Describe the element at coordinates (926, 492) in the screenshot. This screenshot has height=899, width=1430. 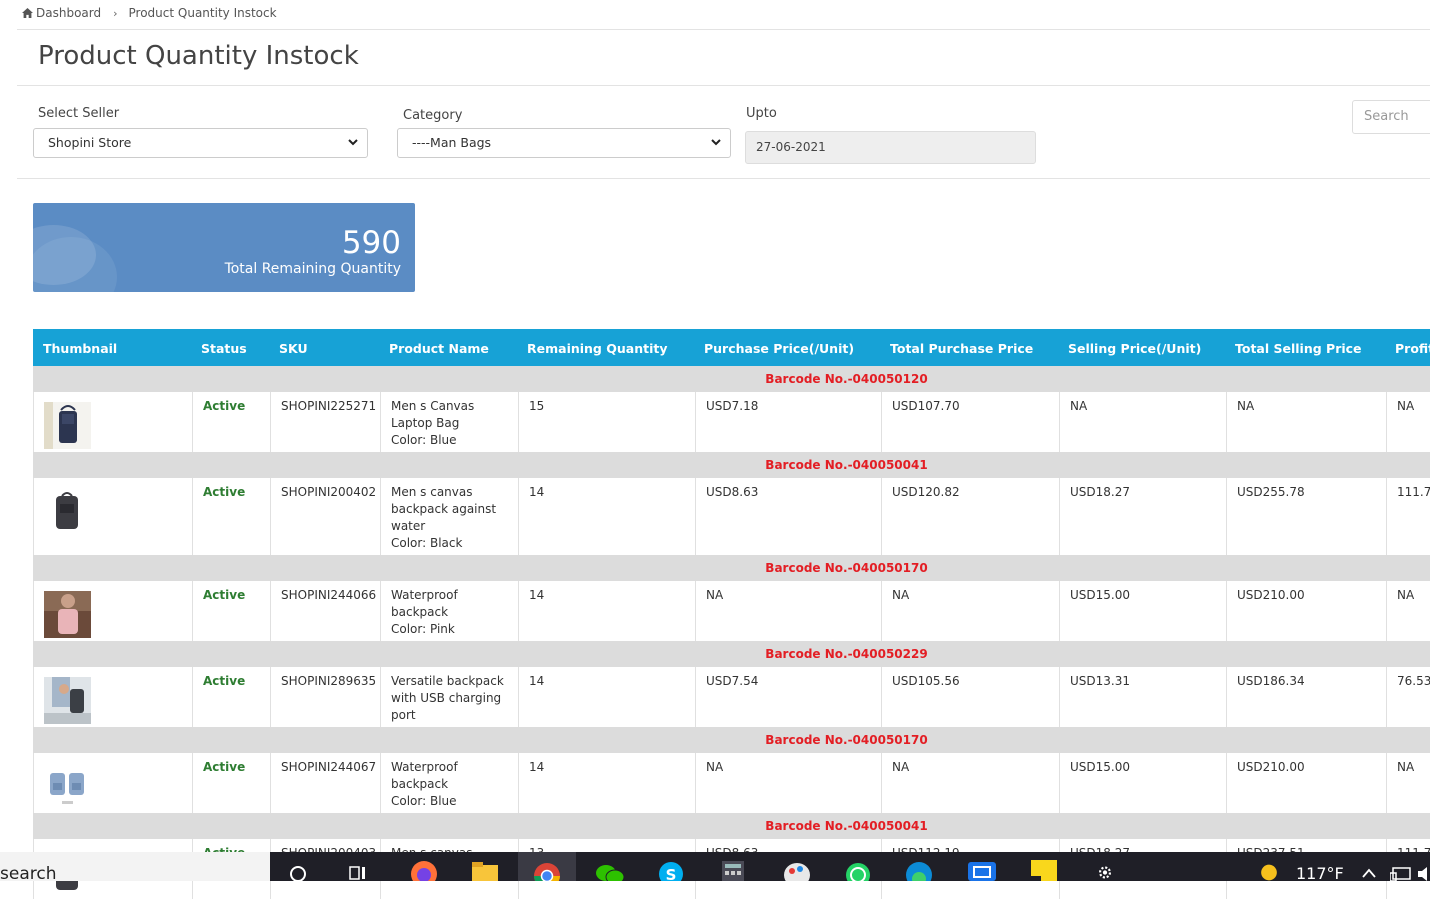
I see `total-purchase-price-value: USD120.82` at that location.